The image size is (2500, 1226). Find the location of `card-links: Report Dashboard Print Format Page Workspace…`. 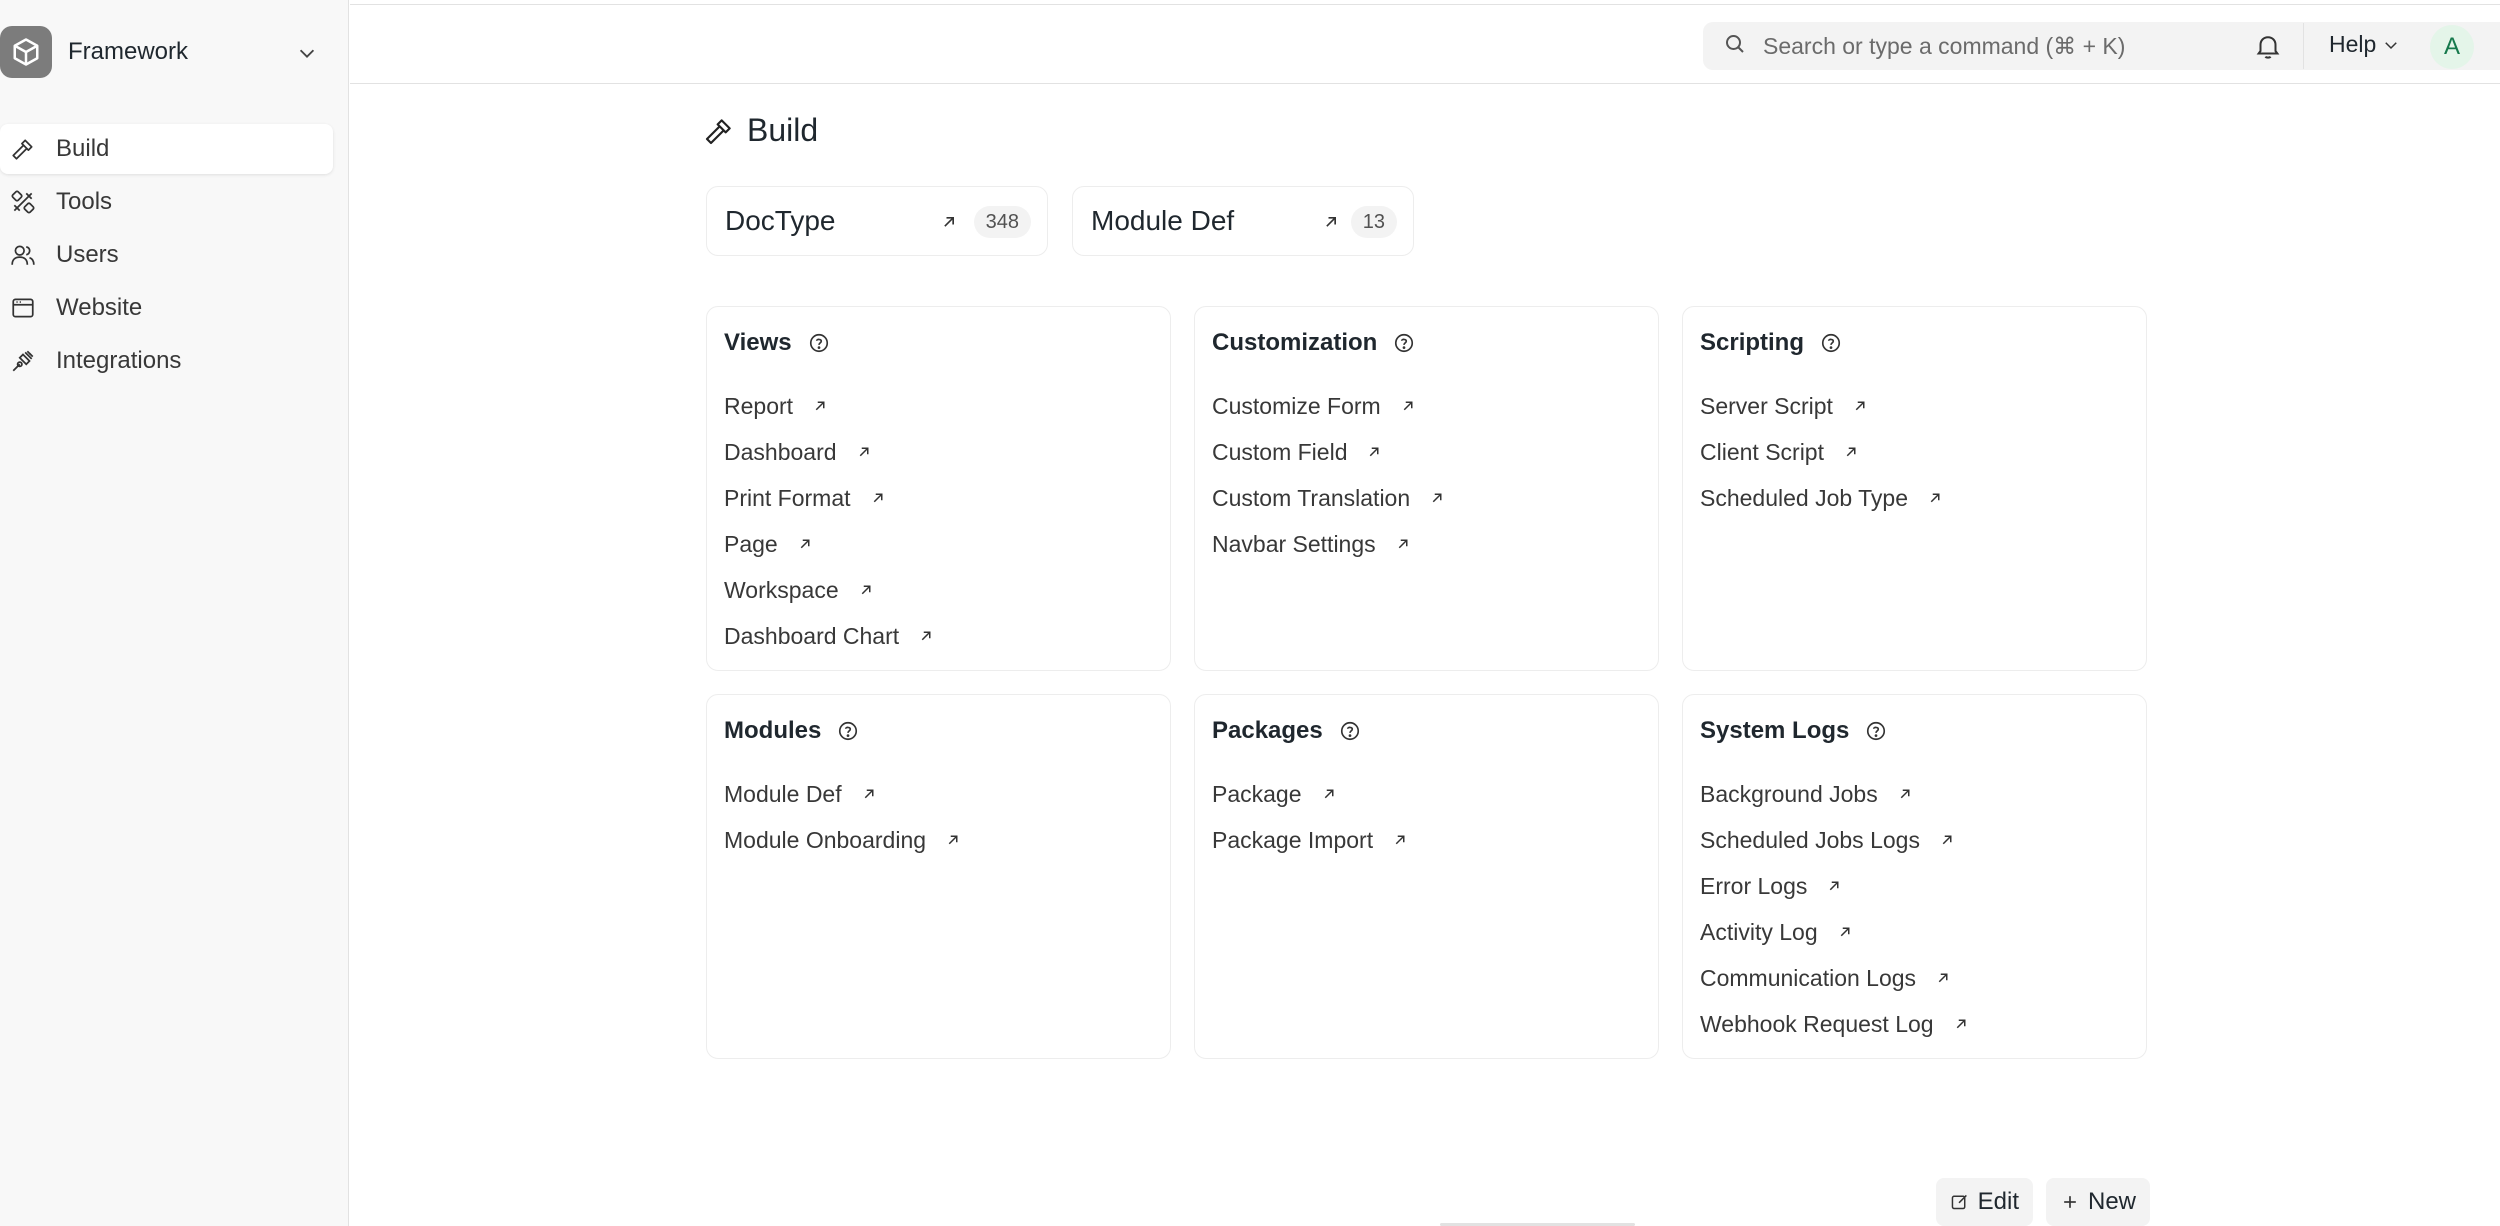

card-links: Report Dashboard Print Format Page Workspace… is located at coordinates (829, 521).